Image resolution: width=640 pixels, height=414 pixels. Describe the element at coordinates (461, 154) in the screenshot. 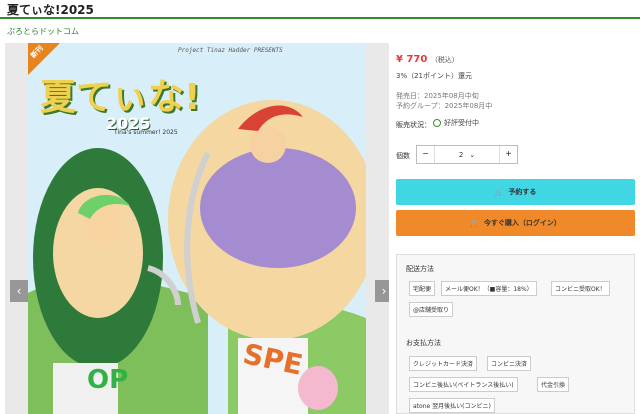

I see `quantity-value: 2` at that location.